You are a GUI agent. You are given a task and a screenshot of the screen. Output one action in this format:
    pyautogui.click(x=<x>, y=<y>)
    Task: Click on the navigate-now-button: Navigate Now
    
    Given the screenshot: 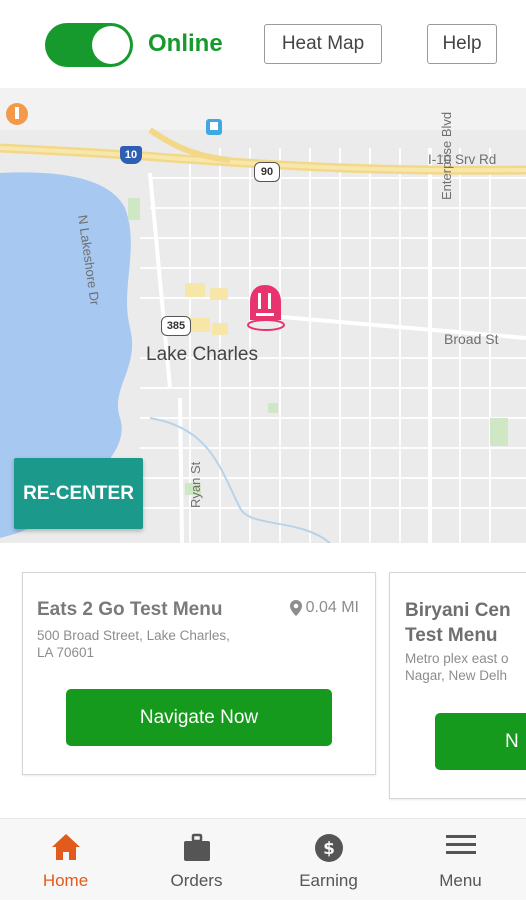 What is the action you would take?
    pyautogui.click(x=199, y=717)
    